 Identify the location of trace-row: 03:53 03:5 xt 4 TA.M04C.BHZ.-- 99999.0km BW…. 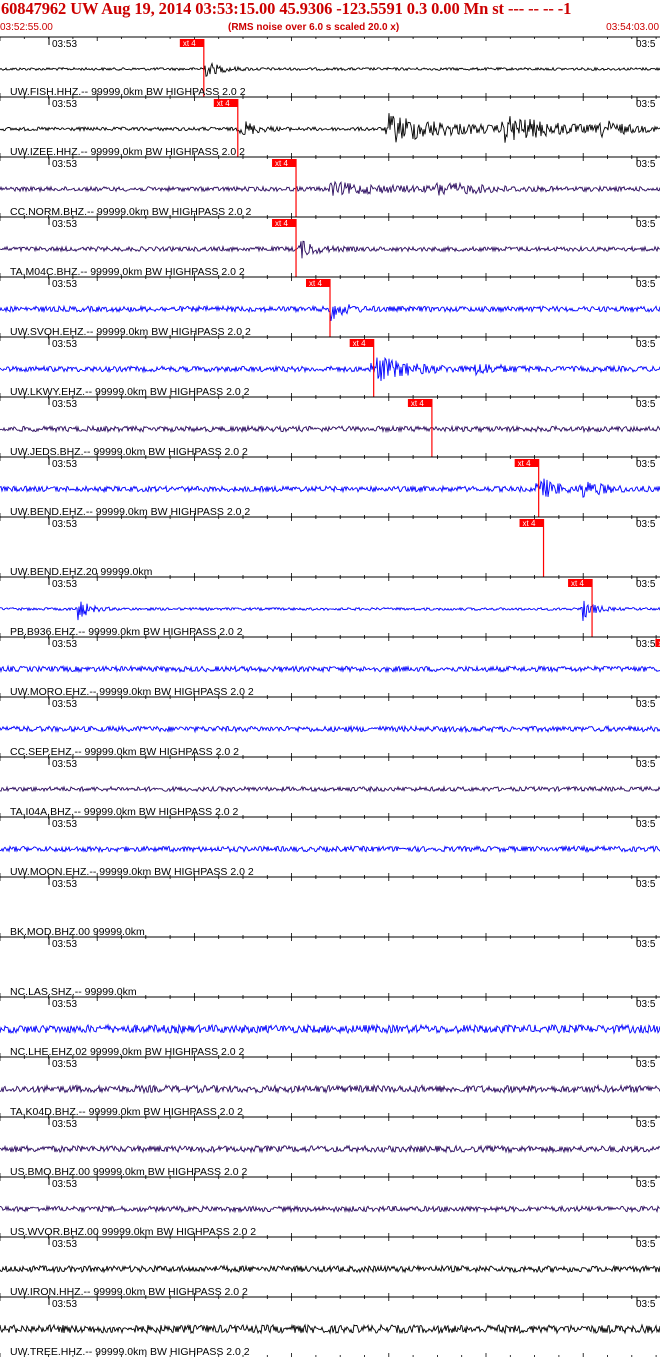
(330, 247).